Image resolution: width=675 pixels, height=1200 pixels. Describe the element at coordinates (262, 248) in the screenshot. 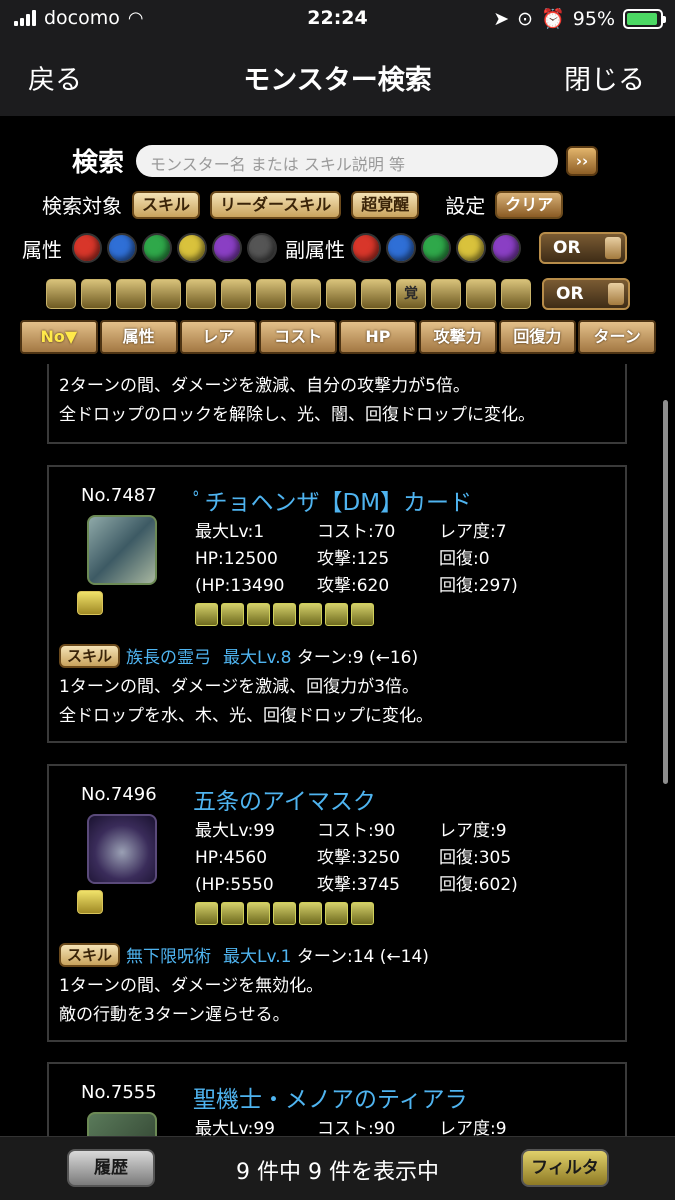

I see `attr-none-icon` at that location.